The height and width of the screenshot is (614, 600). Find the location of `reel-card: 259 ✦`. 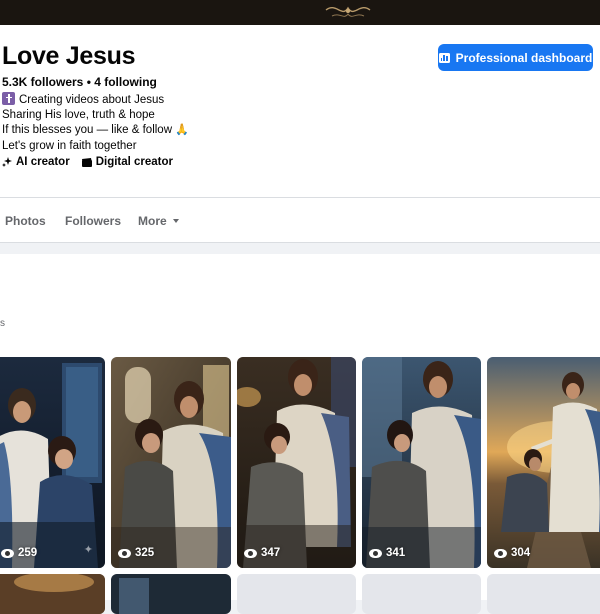

reel-card: 259 ✦ is located at coordinates (52, 462).